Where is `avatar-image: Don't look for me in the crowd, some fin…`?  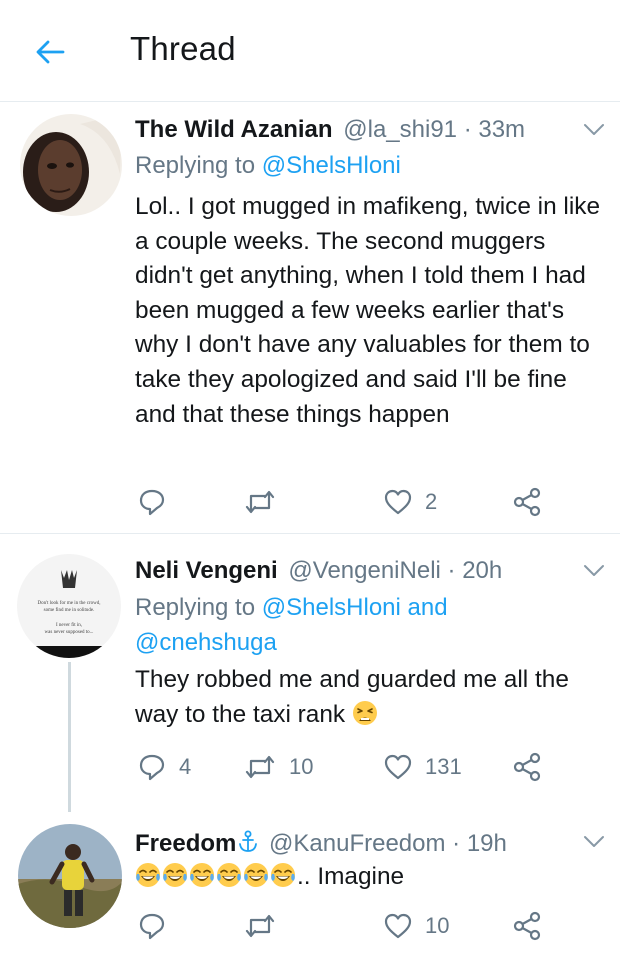
avatar-image: Don't look for me in the crowd, some fin… is located at coordinates (69, 606).